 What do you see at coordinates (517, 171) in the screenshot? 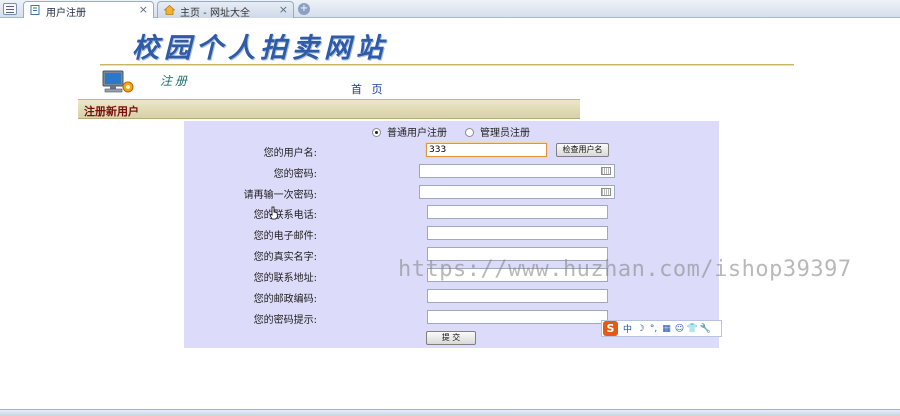
I see `password-input` at bounding box center [517, 171].